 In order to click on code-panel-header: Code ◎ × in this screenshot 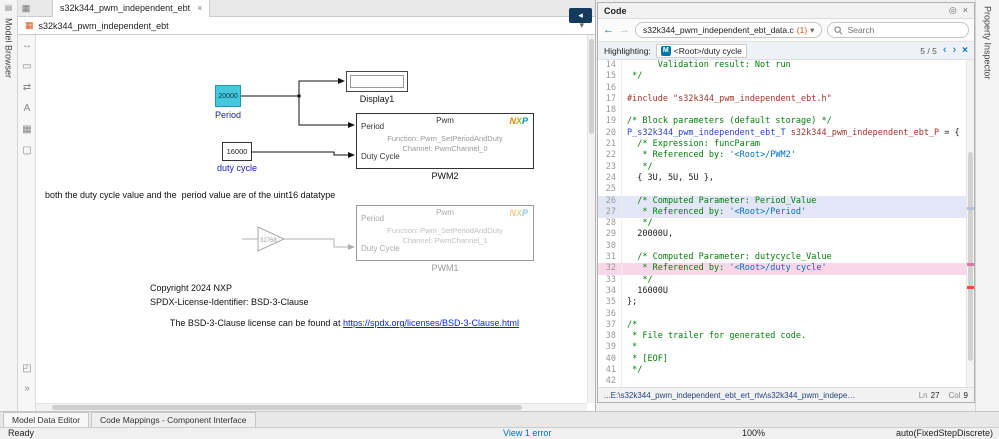, I will do `click(786, 11)`.